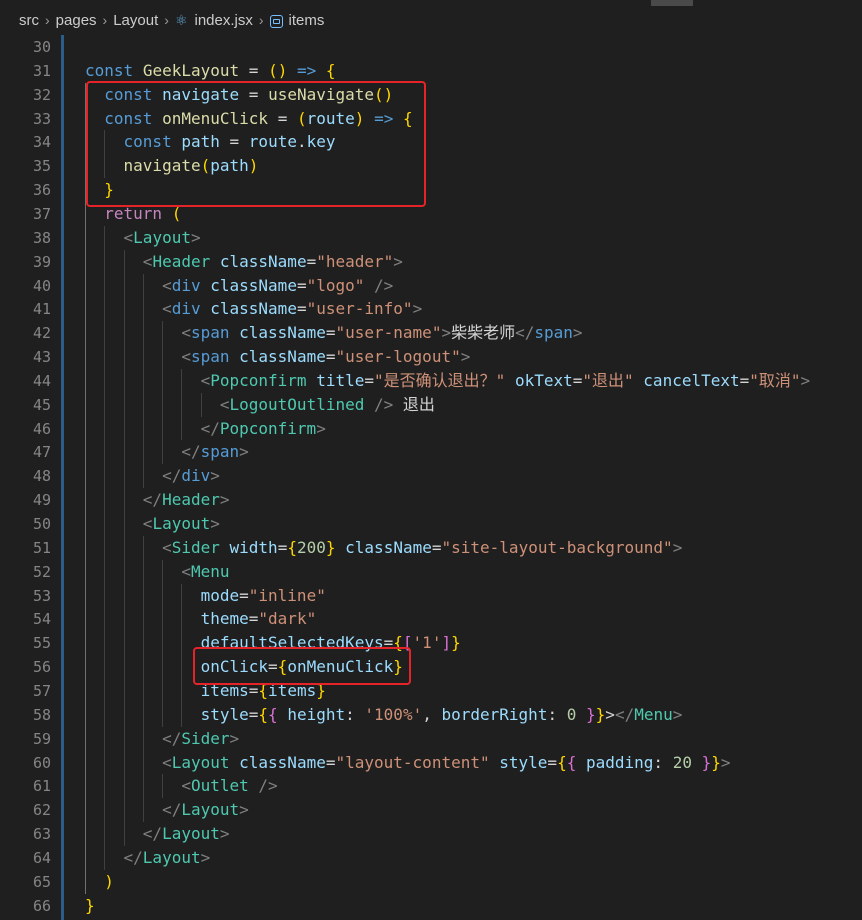  I want to click on line-number: 50, so click(41, 524).